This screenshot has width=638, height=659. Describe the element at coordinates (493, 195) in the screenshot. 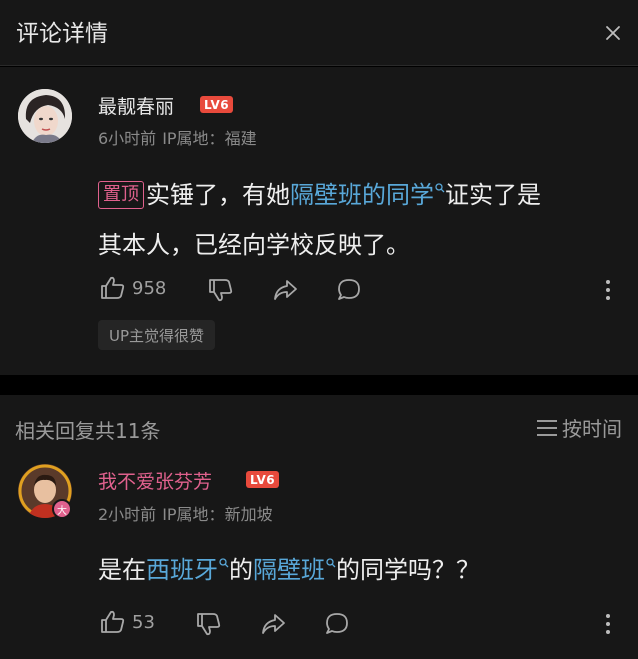

I see `content-text: 证实了是` at that location.